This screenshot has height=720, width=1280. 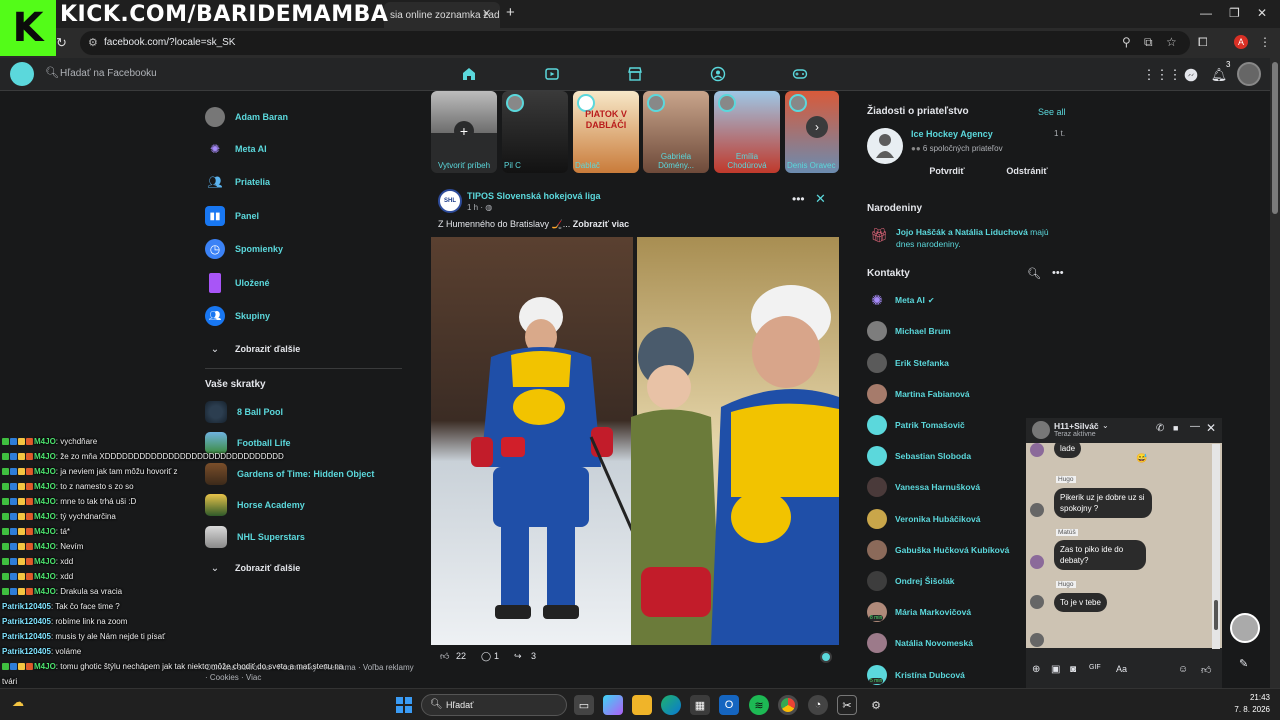 What do you see at coordinates (253, 349) in the screenshot?
I see `nav-item-see-more: ⌄ Zobraziť ďalšie` at bounding box center [253, 349].